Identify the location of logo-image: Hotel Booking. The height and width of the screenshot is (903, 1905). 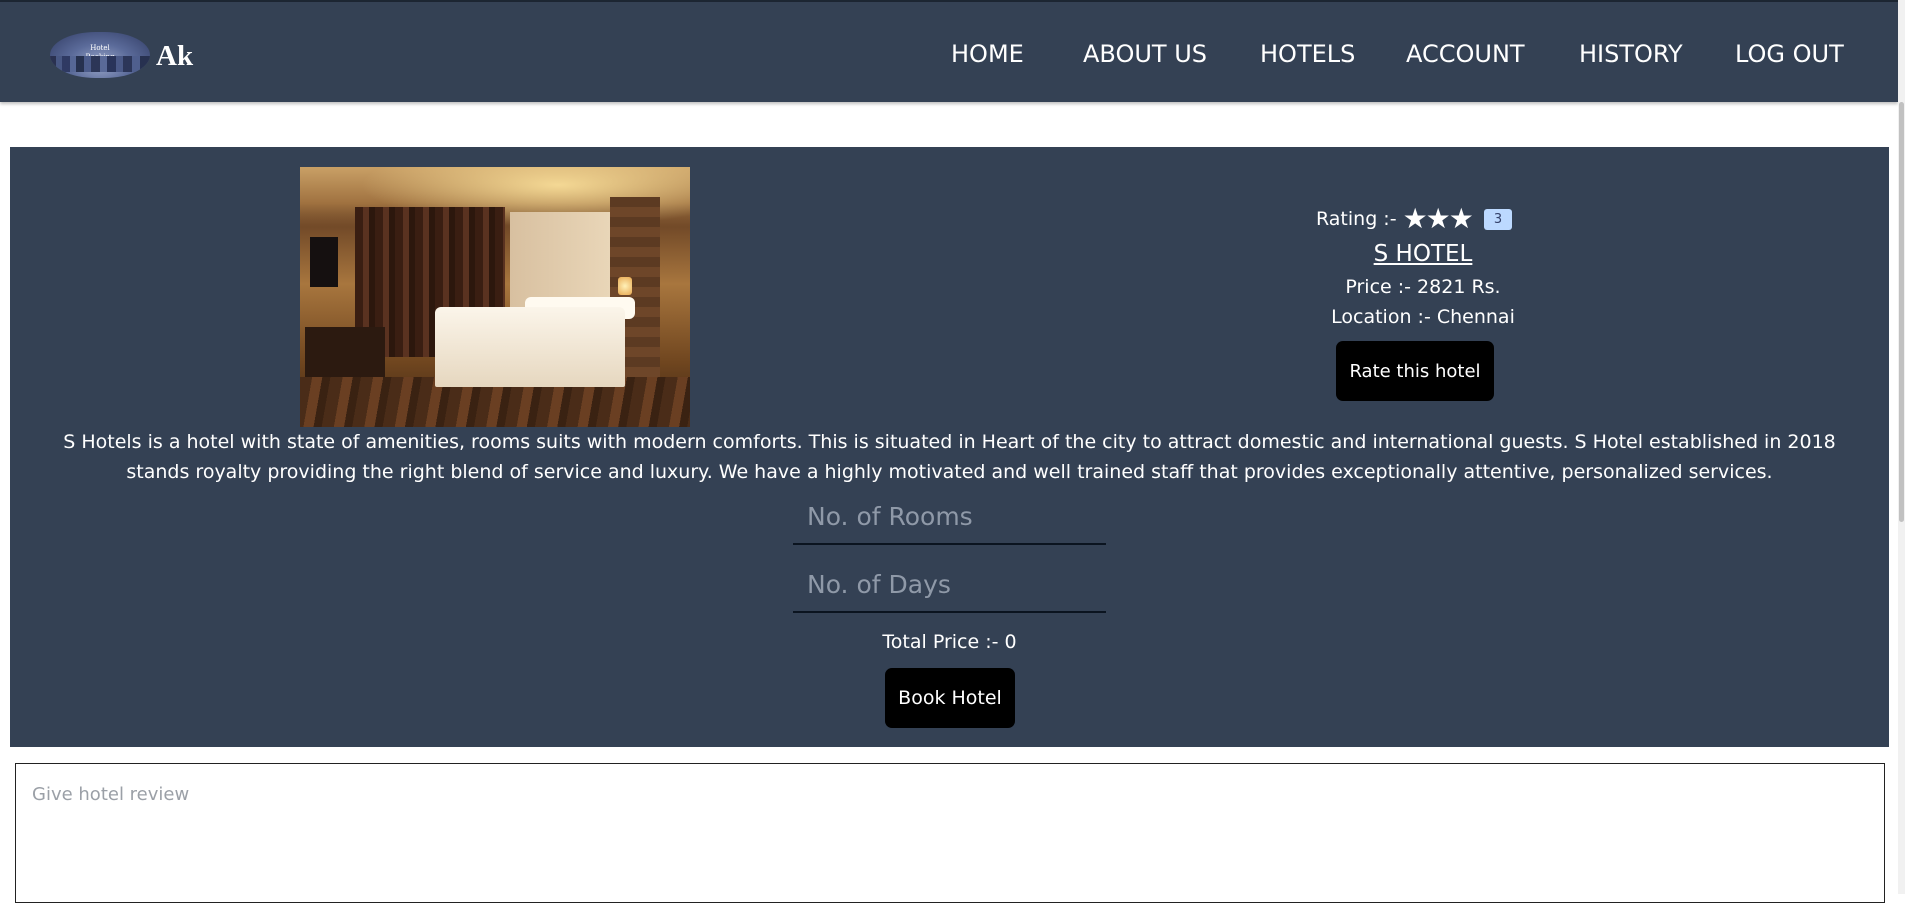
(100, 55).